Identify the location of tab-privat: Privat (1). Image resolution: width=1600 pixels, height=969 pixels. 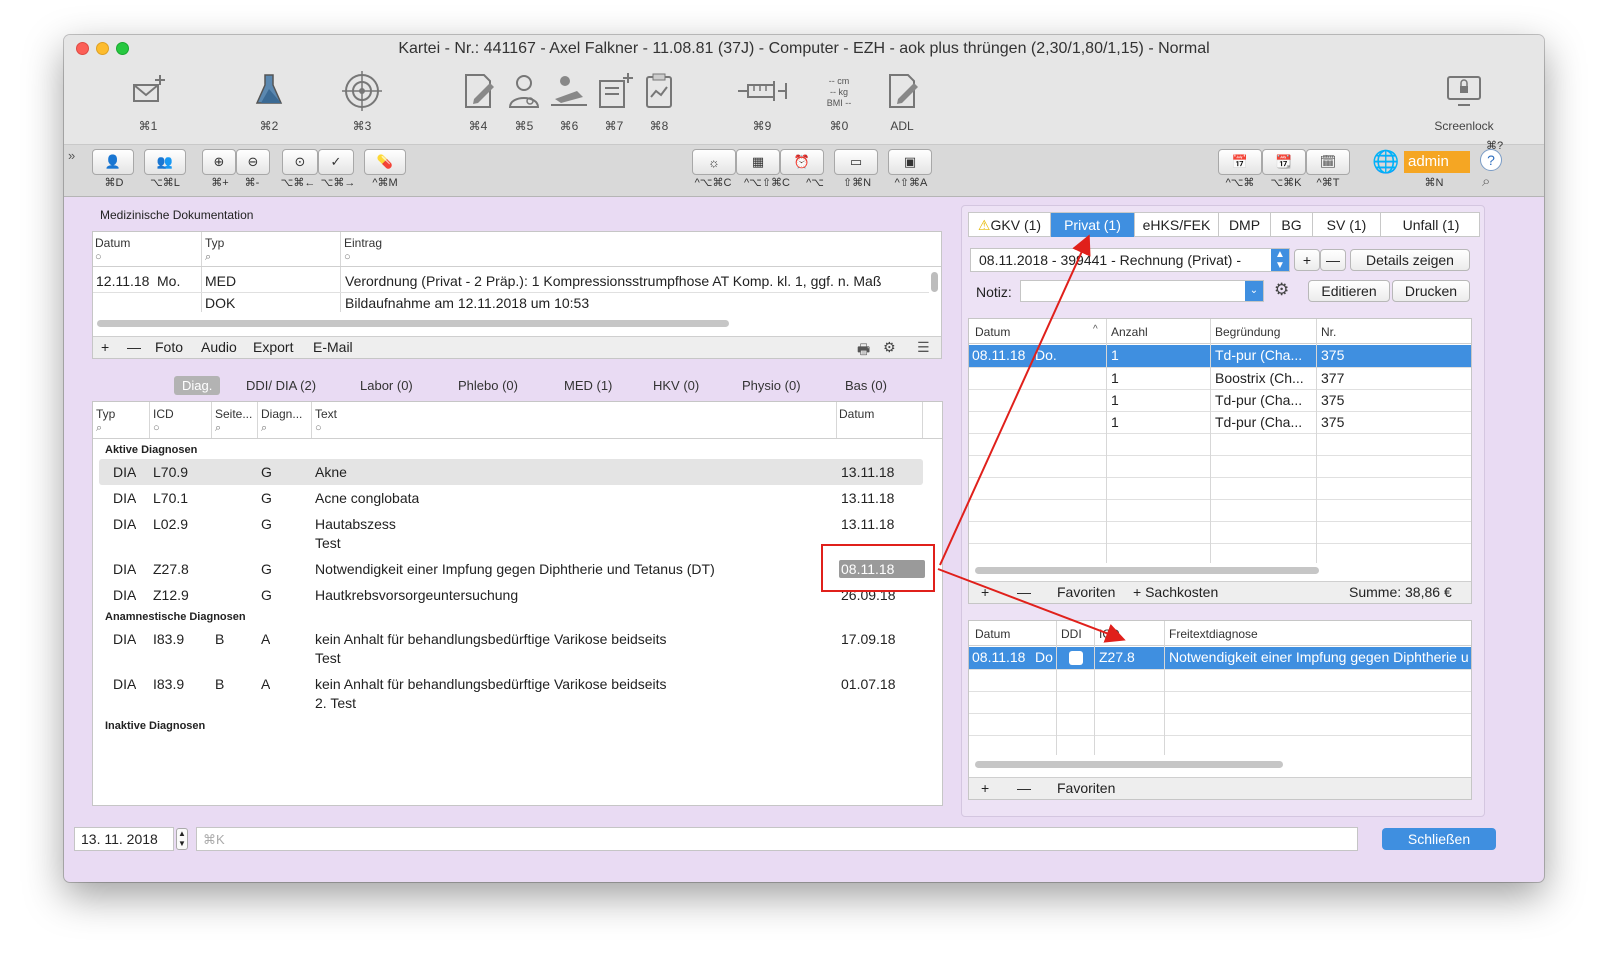
(1093, 225).